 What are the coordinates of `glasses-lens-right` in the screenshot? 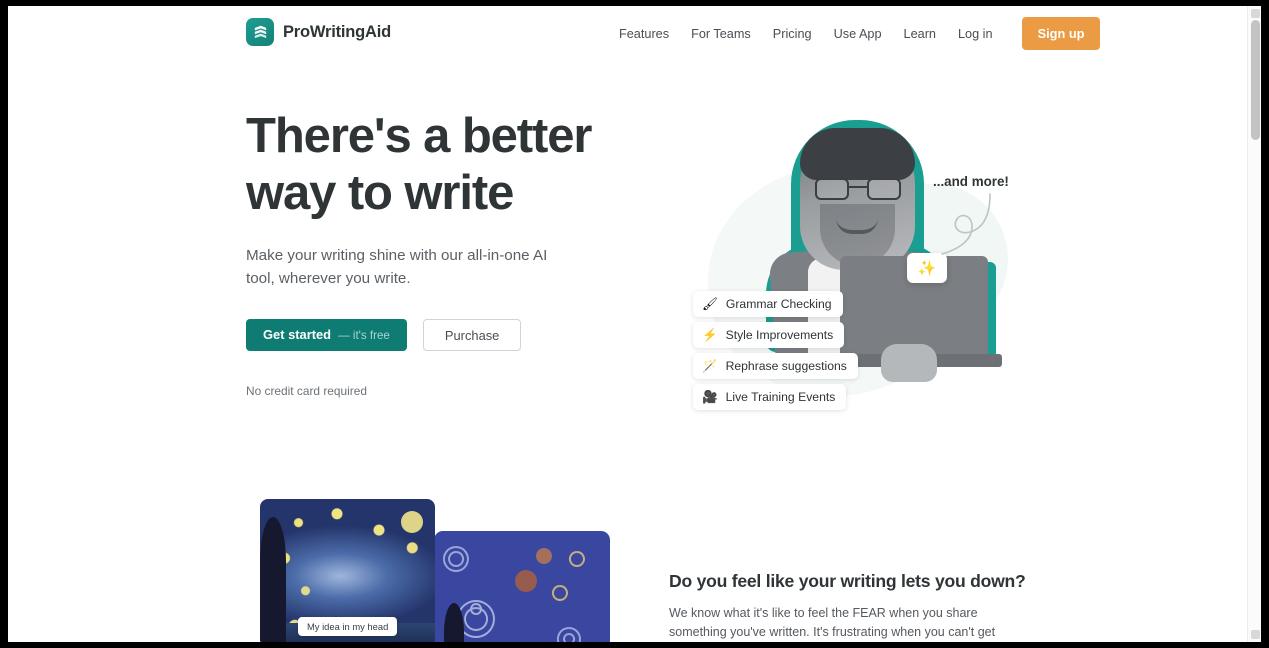 It's located at (884, 189).